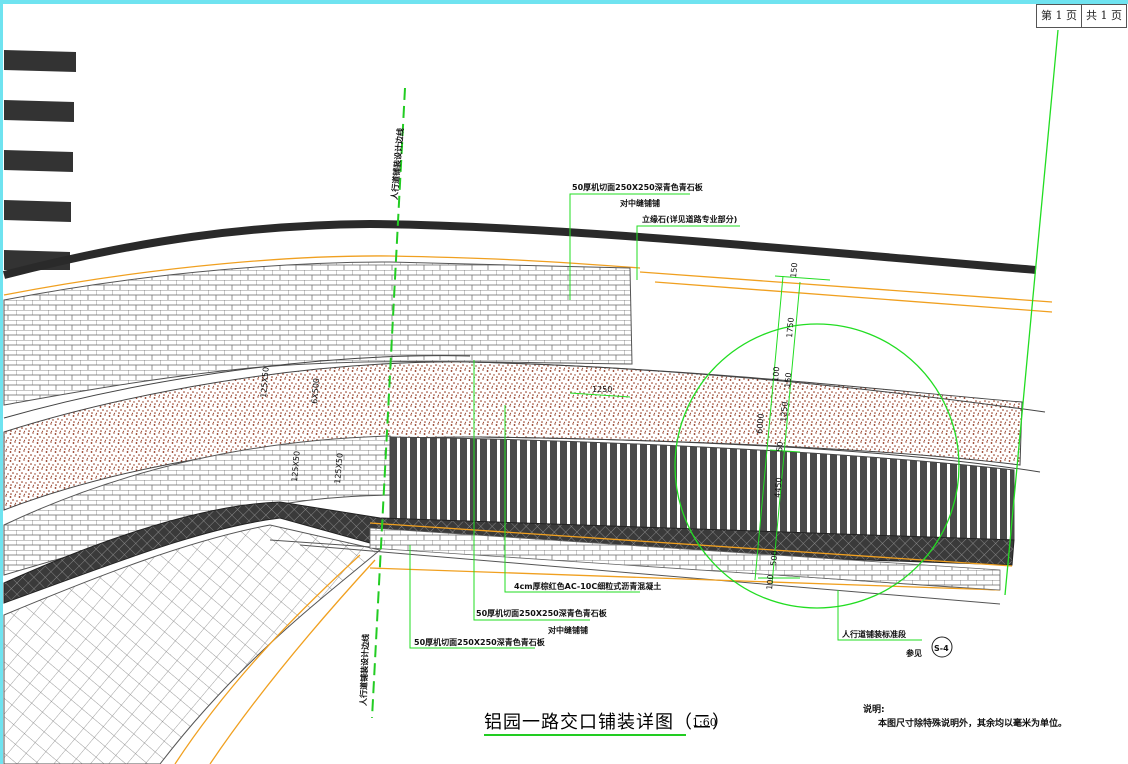 The image size is (1128, 764). Describe the element at coordinates (689, 219) in the screenshot. I see `callout-curb: 立缘石(详见道路专业部分)` at that location.